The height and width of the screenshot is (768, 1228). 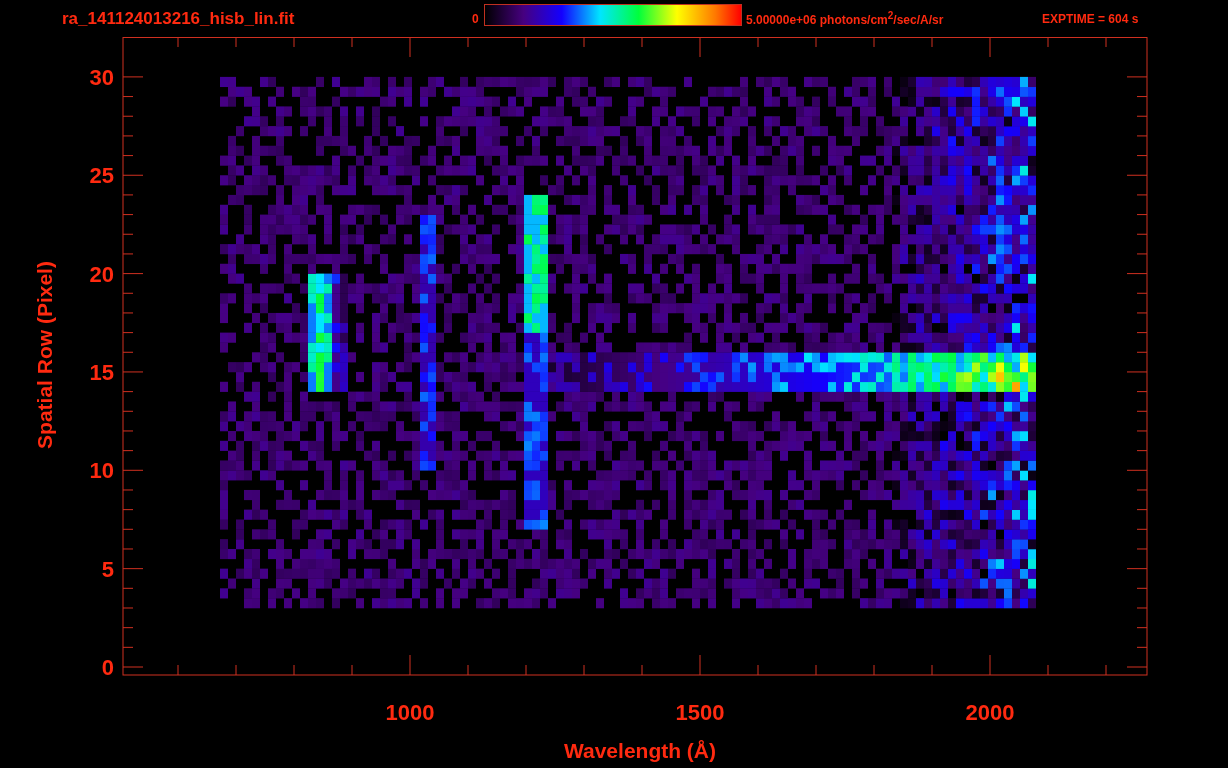 What do you see at coordinates (107, 569) in the screenshot?
I see `y-tick-label: 5` at bounding box center [107, 569].